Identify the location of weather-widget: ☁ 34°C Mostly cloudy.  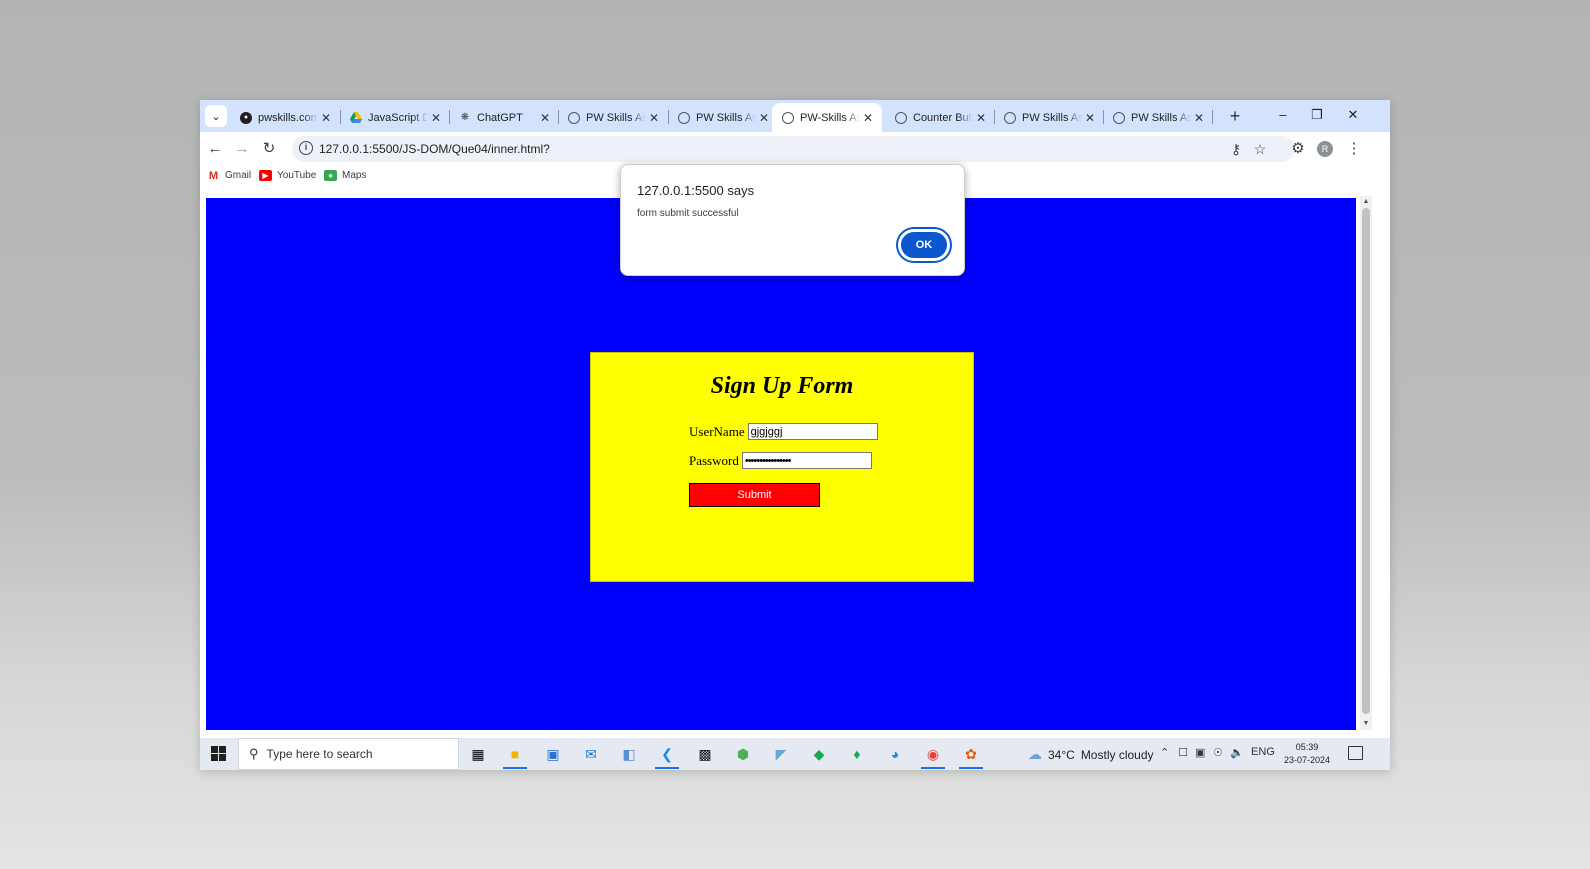
(1091, 754).